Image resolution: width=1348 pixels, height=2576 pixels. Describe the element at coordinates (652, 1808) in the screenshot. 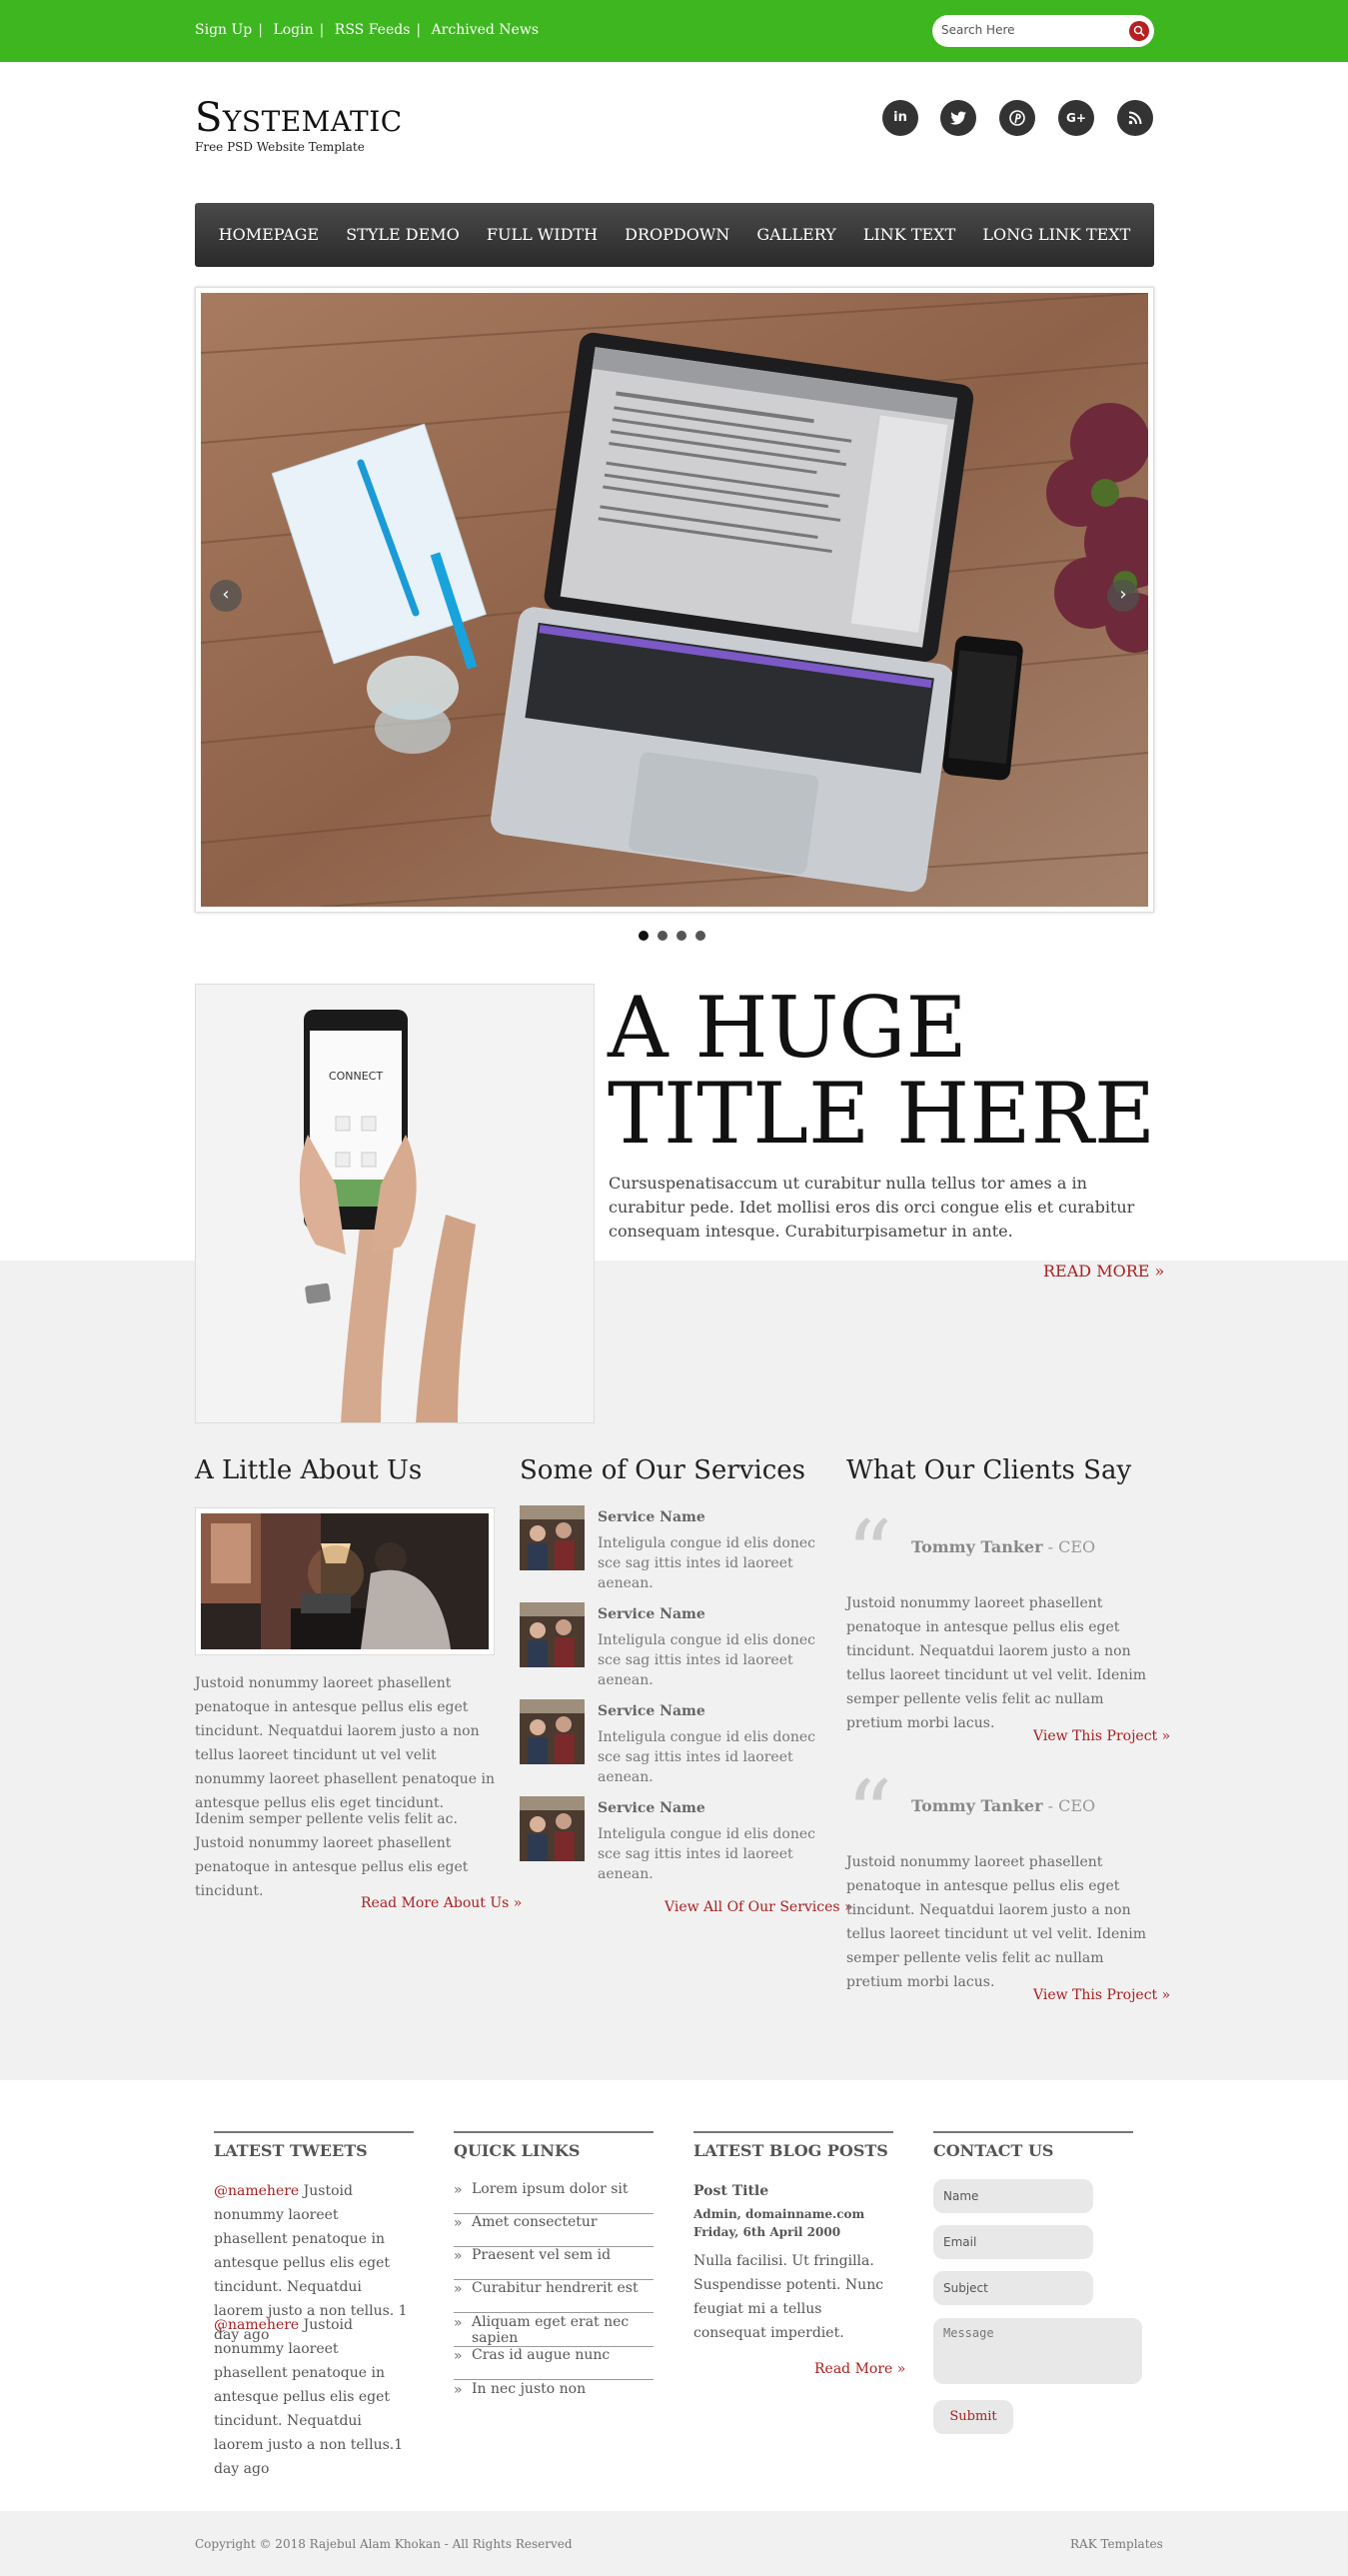

I see `service-name-4: Service Name` at that location.